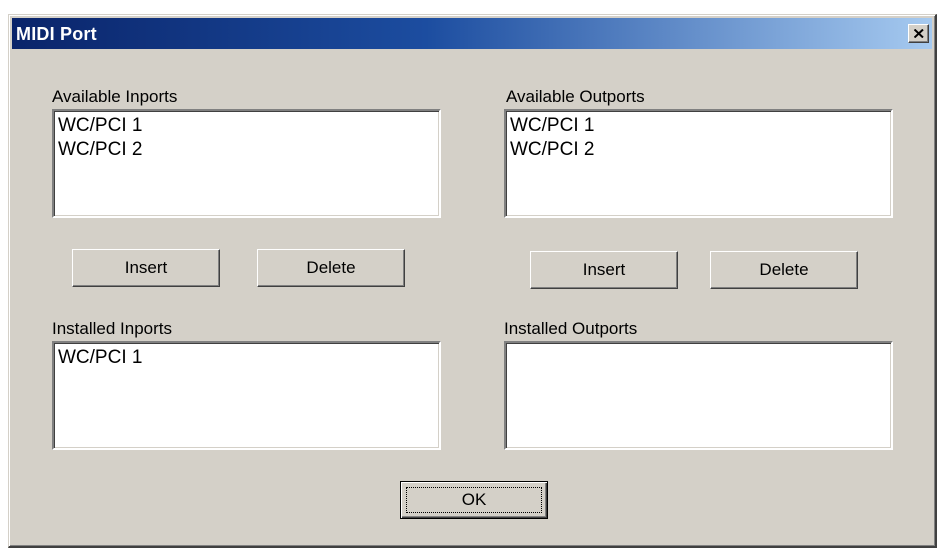  I want to click on title-bar: MIDI Port, so click(472, 33).